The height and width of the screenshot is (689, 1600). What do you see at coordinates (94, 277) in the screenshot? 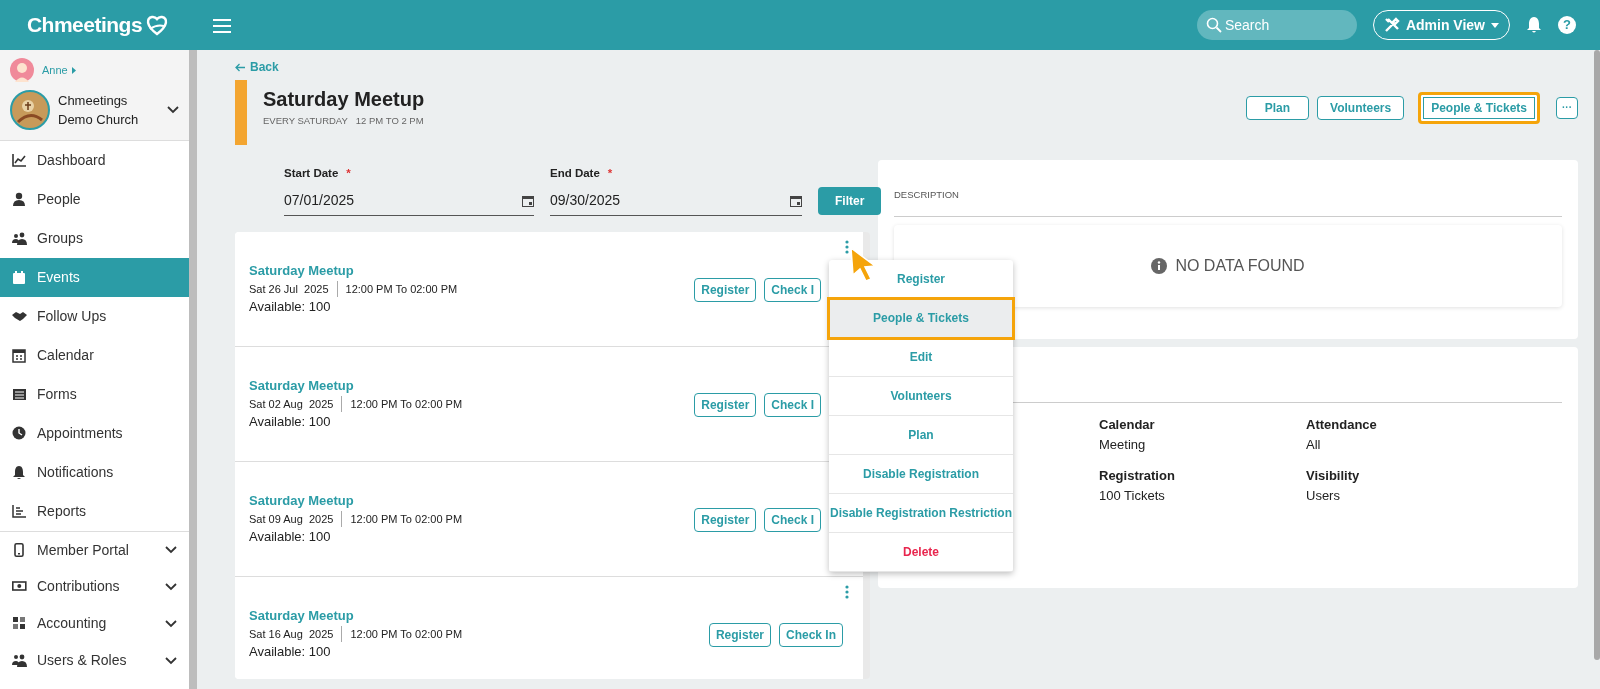
I see `sidebar-item: Events` at bounding box center [94, 277].